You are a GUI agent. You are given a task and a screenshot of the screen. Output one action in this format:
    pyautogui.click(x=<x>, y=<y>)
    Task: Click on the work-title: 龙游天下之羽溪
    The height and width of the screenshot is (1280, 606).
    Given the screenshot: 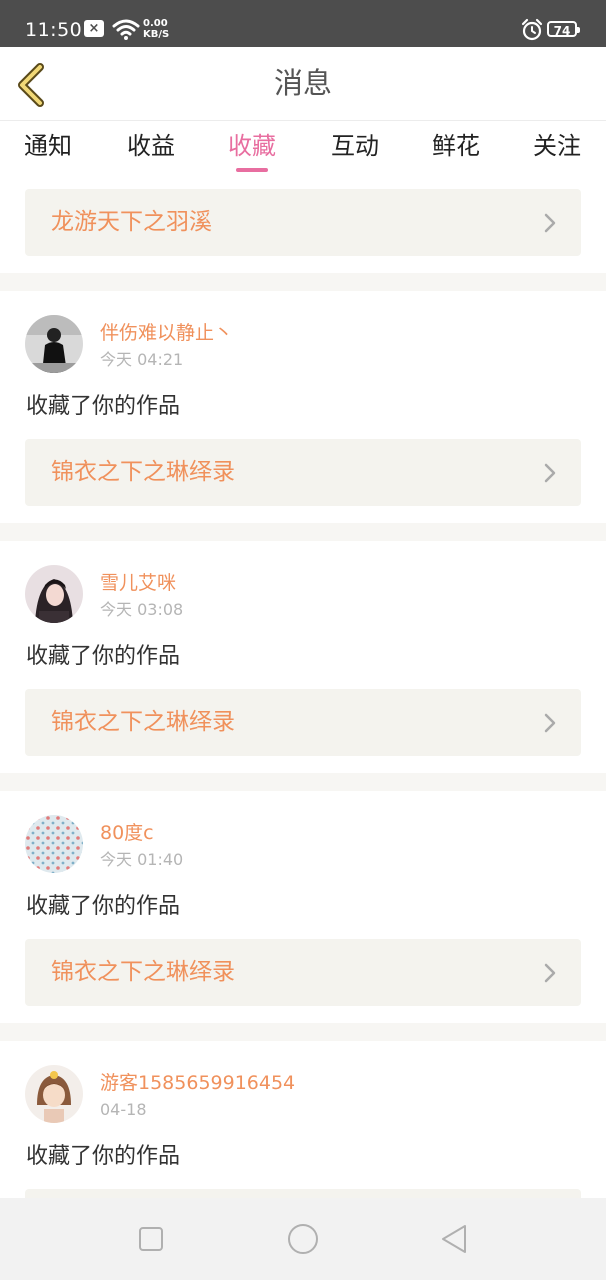 What is the action you would take?
    pyautogui.click(x=131, y=222)
    